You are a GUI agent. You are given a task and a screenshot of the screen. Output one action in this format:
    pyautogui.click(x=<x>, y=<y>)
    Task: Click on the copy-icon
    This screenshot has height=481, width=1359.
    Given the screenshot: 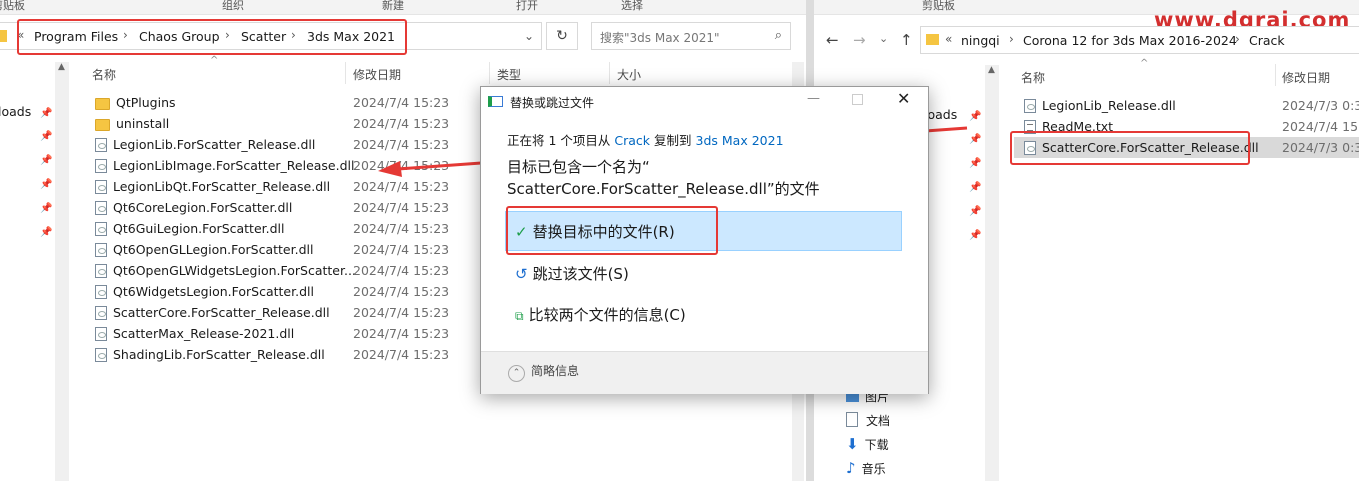 What is the action you would take?
    pyautogui.click(x=495, y=101)
    